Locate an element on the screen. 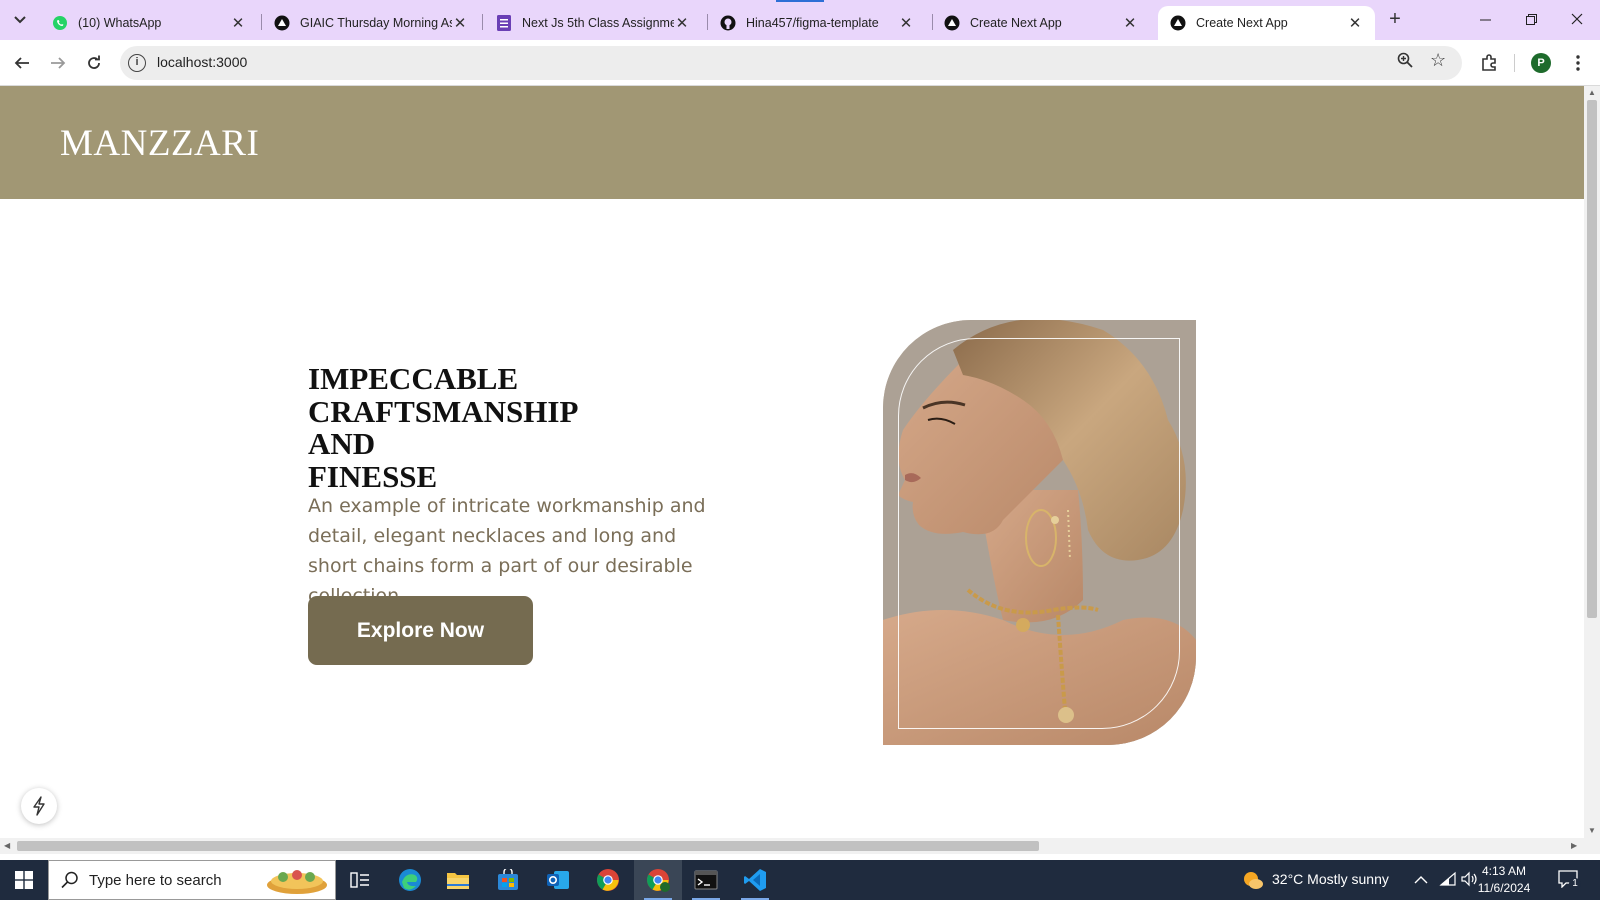 This screenshot has height=900, width=1600. back-button is located at coordinates (22, 63).